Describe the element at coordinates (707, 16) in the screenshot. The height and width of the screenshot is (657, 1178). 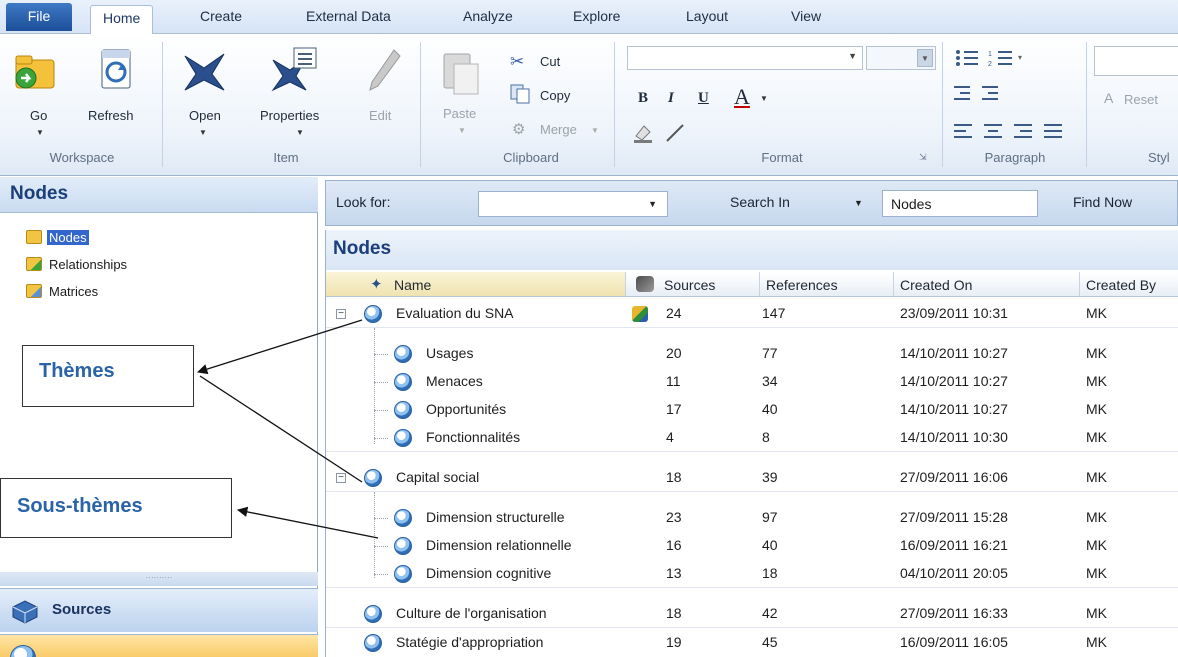
I see `tab-layout: Layout` at that location.